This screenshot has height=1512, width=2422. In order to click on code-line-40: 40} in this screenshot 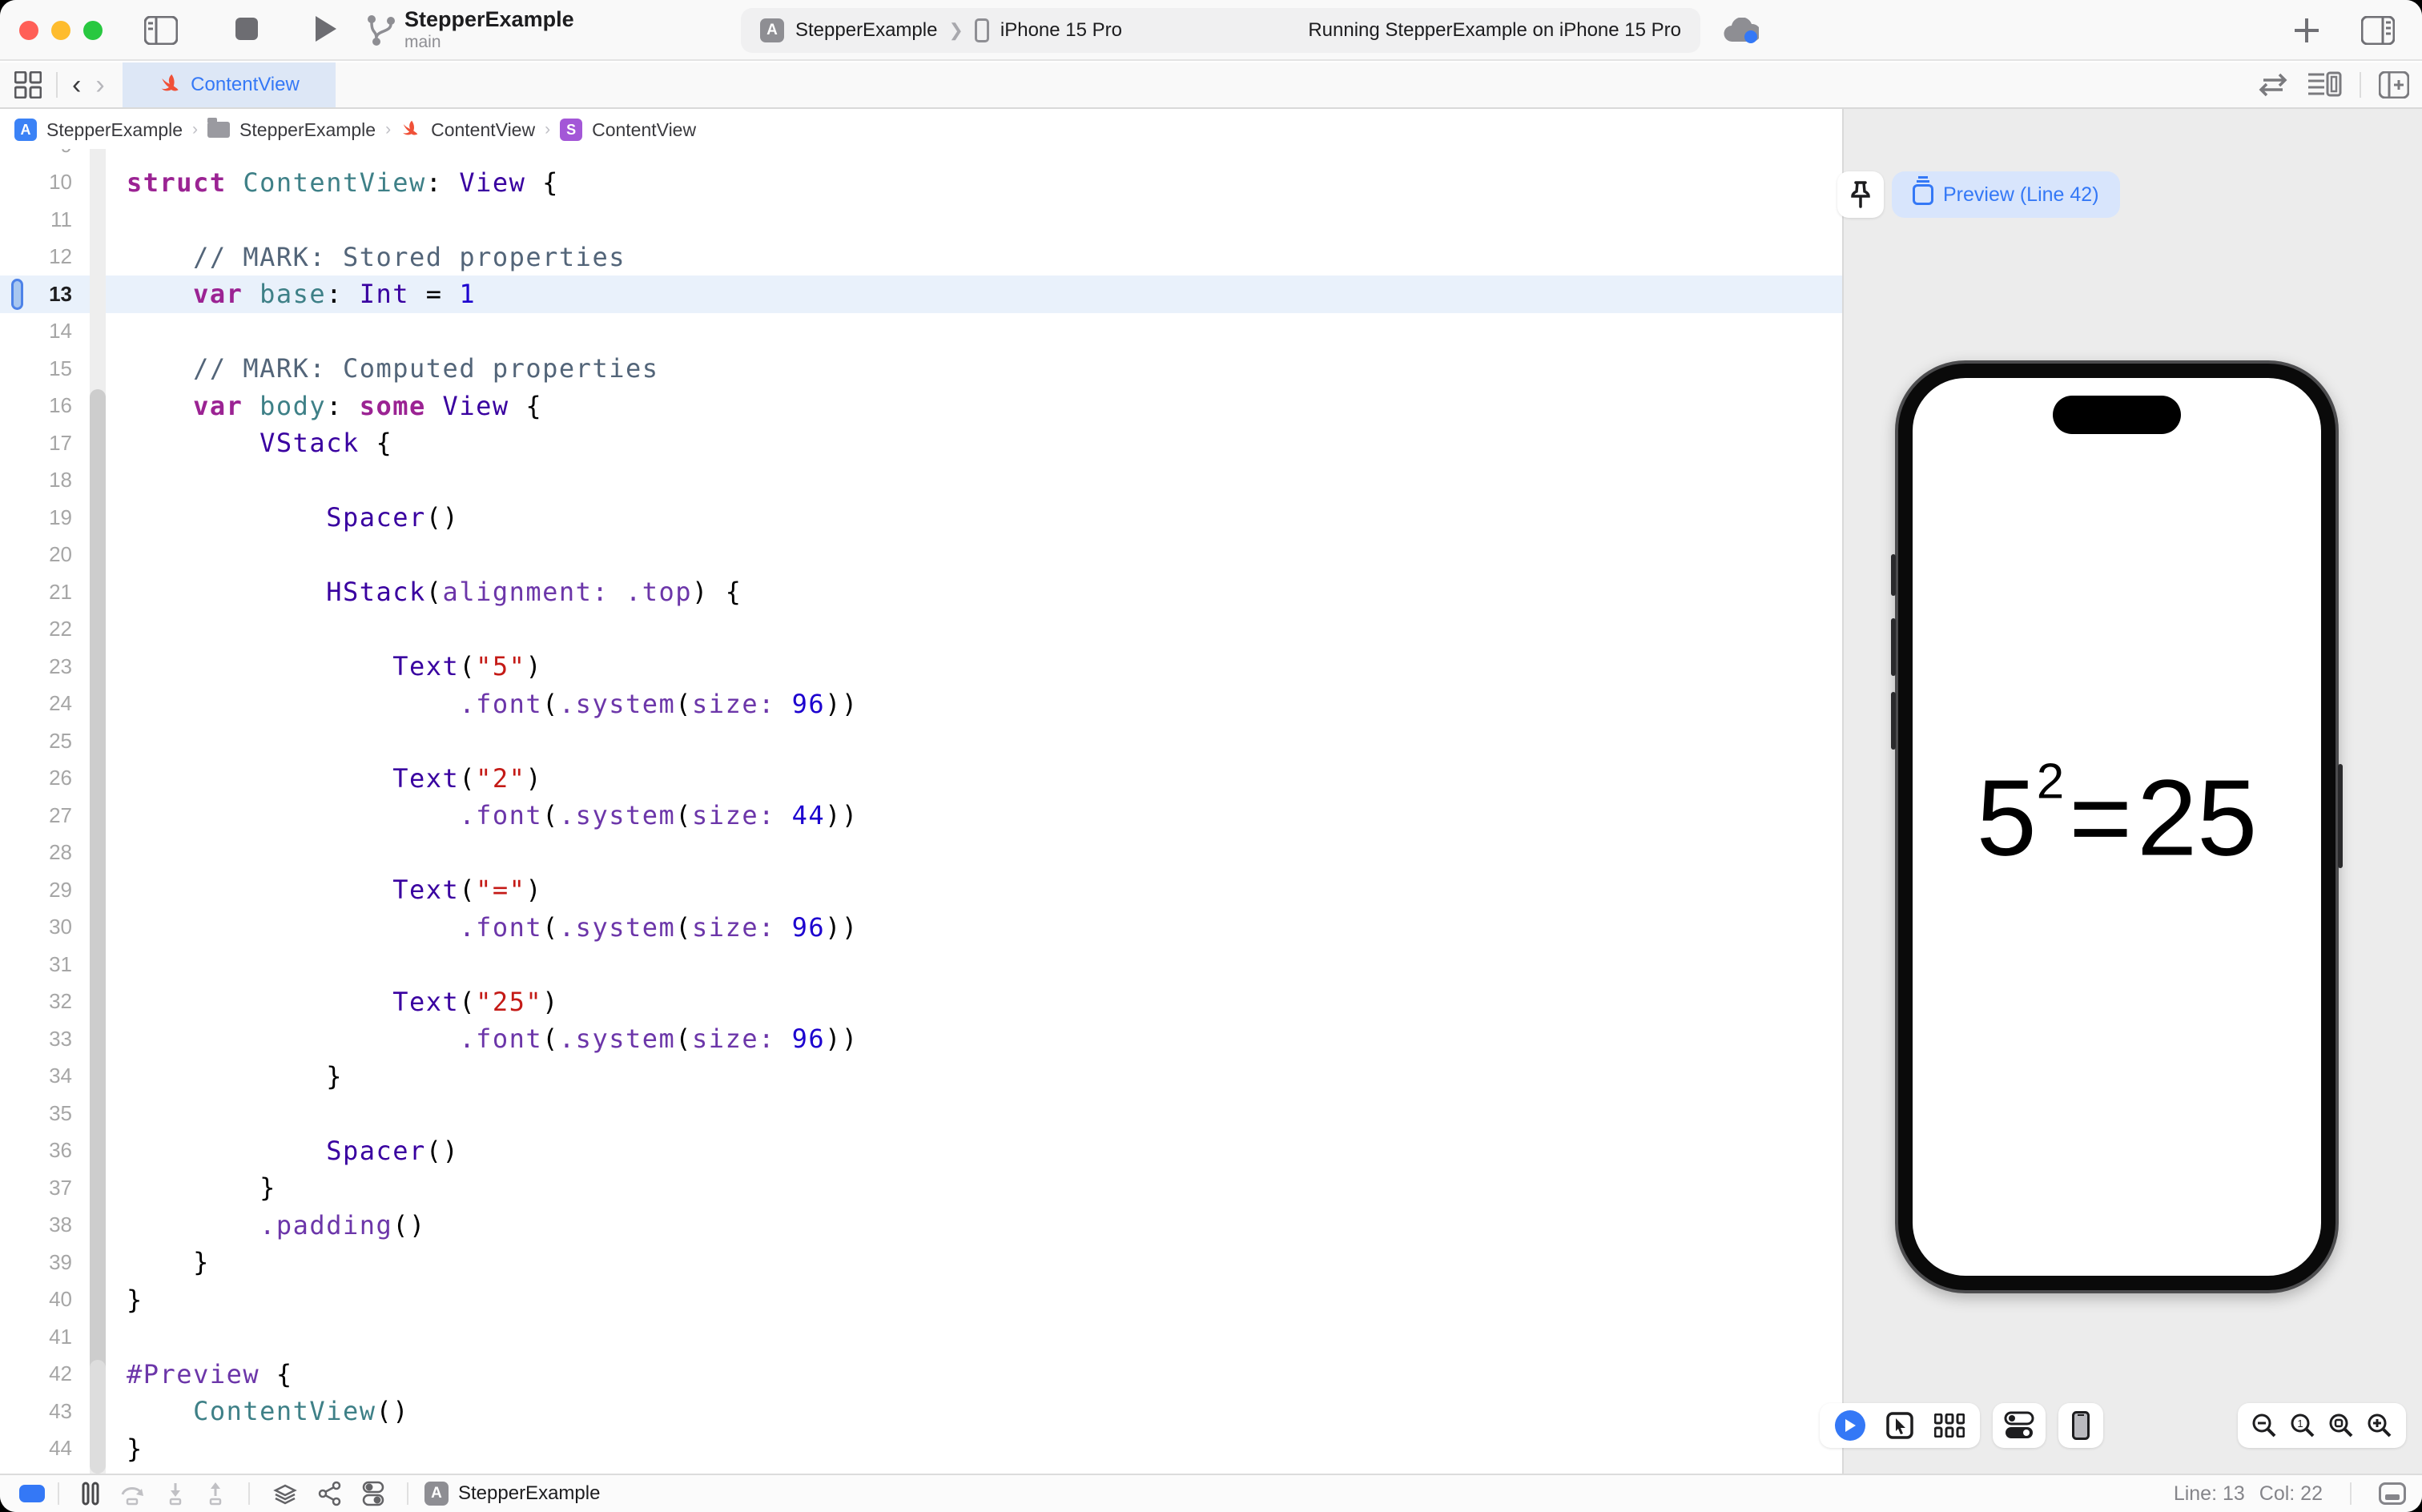, I will do `click(921, 1300)`.